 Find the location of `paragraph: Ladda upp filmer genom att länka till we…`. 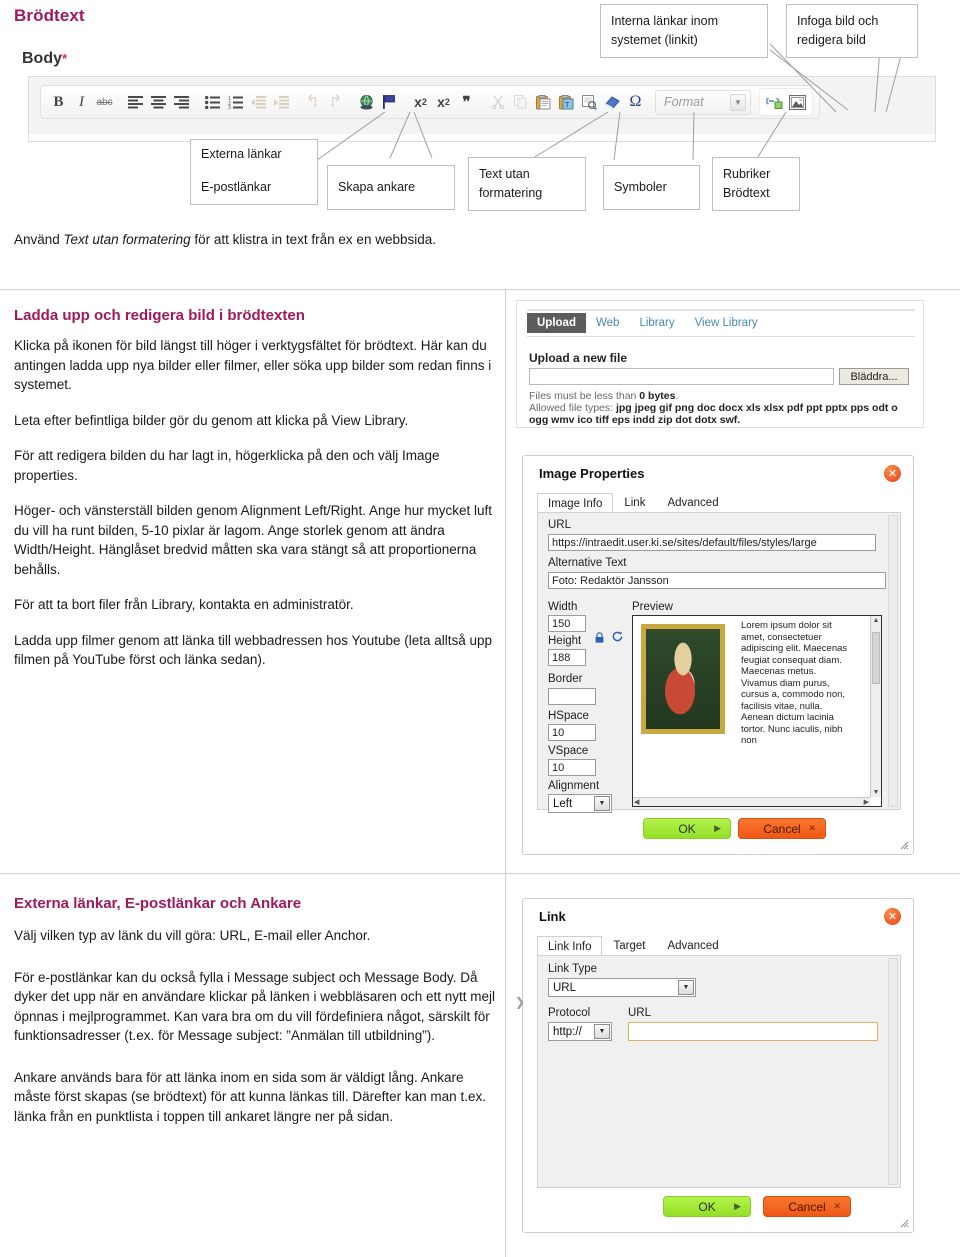

paragraph: Ladda upp filmer genom att länka till we… is located at coordinates (253, 650).